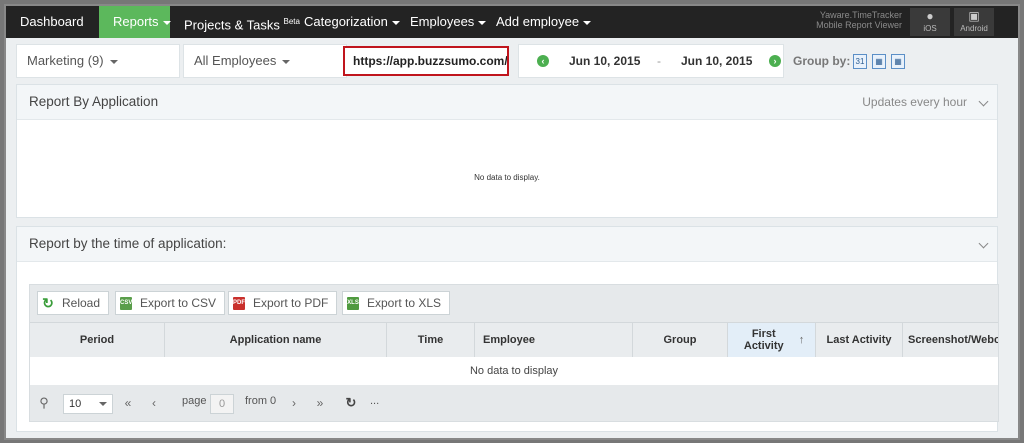 The height and width of the screenshot is (443, 1024). Describe the element at coordinates (514, 371) in the screenshot. I see `grid-empty-message: No data to display` at that location.